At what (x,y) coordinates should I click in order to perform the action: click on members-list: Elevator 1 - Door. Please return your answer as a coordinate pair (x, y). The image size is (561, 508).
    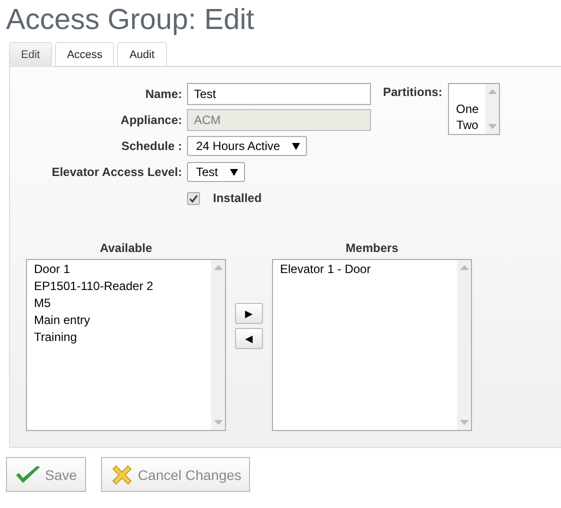
    Looking at the image, I should click on (372, 345).